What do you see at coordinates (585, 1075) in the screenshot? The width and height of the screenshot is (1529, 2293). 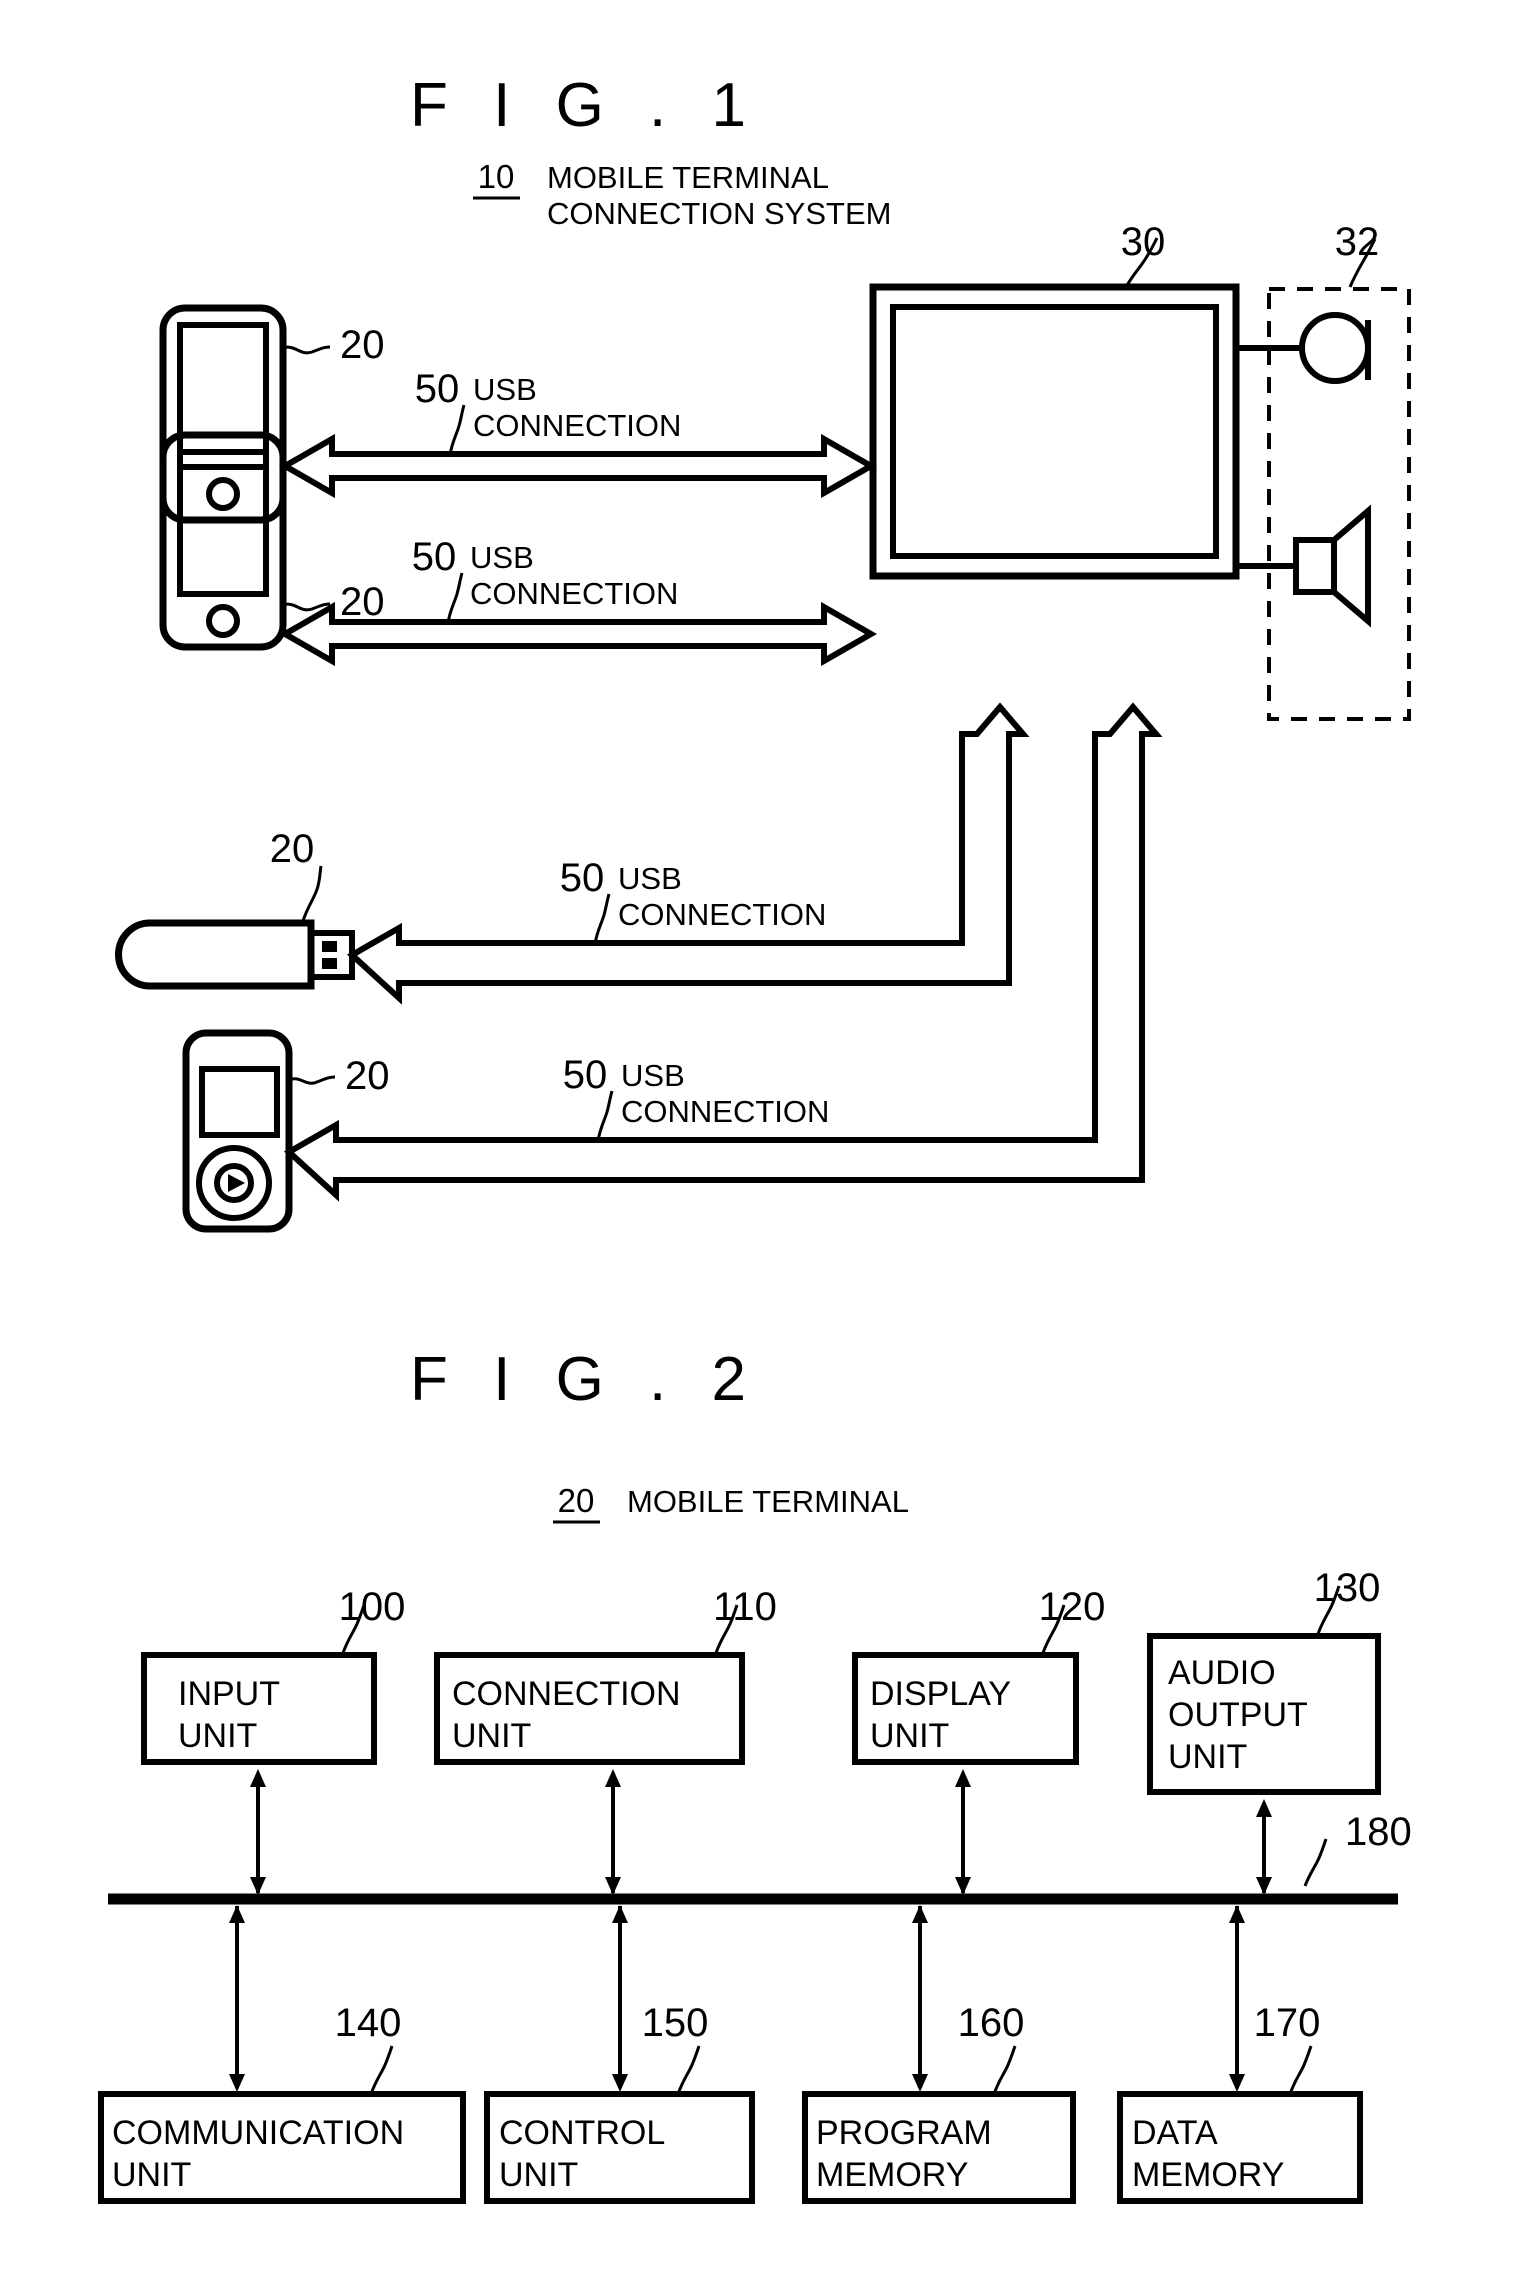 I see `usb-connection-4-number: 50` at bounding box center [585, 1075].